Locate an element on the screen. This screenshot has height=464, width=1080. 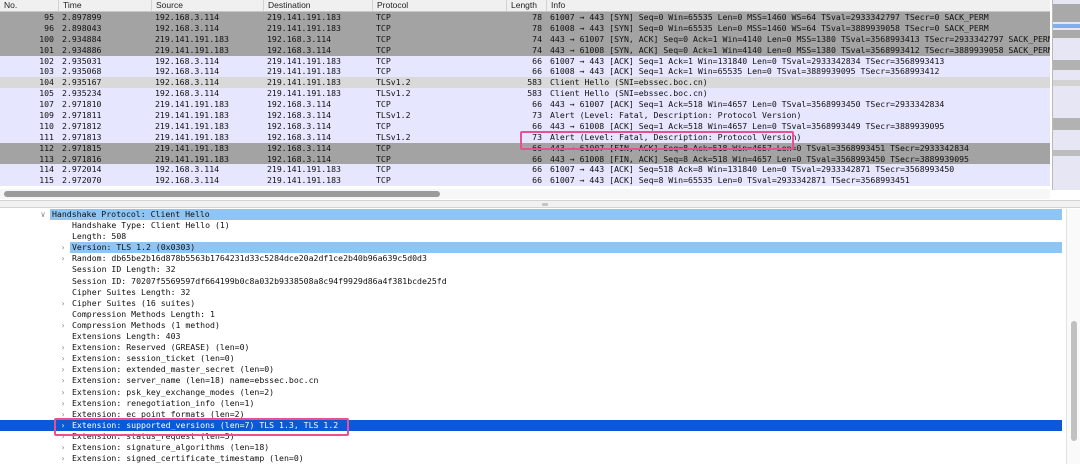
tree-item: › Version: TLS 1.2 (0x0303) is located at coordinates (531, 248).